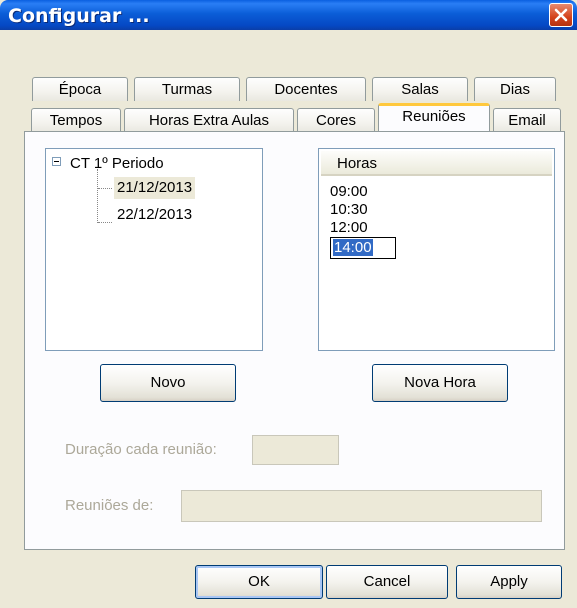  I want to click on tab-label: Turmas, so click(187, 89).